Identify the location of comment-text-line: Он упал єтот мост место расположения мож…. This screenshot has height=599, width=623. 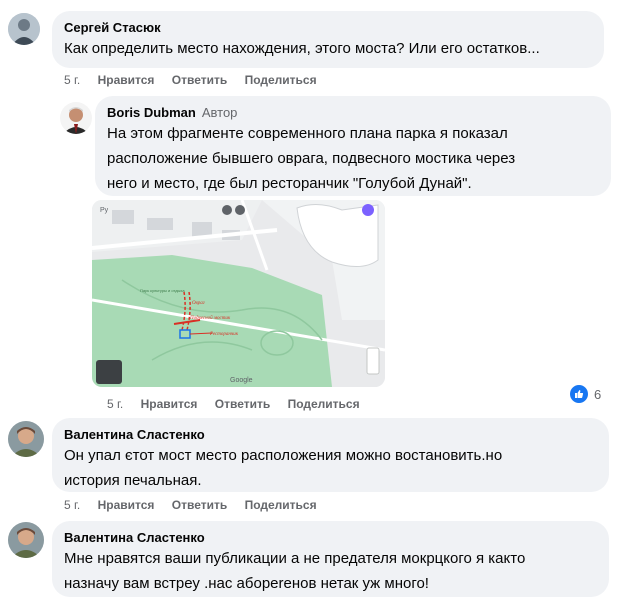
(283, 455).